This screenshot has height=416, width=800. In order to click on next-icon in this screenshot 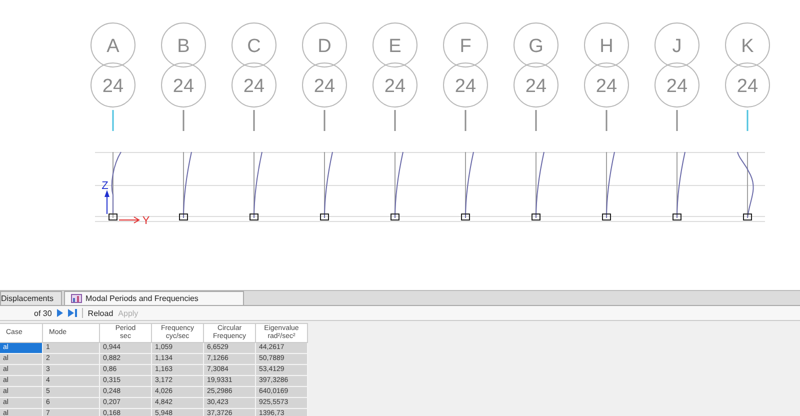, I will do `click(59, 313)`.